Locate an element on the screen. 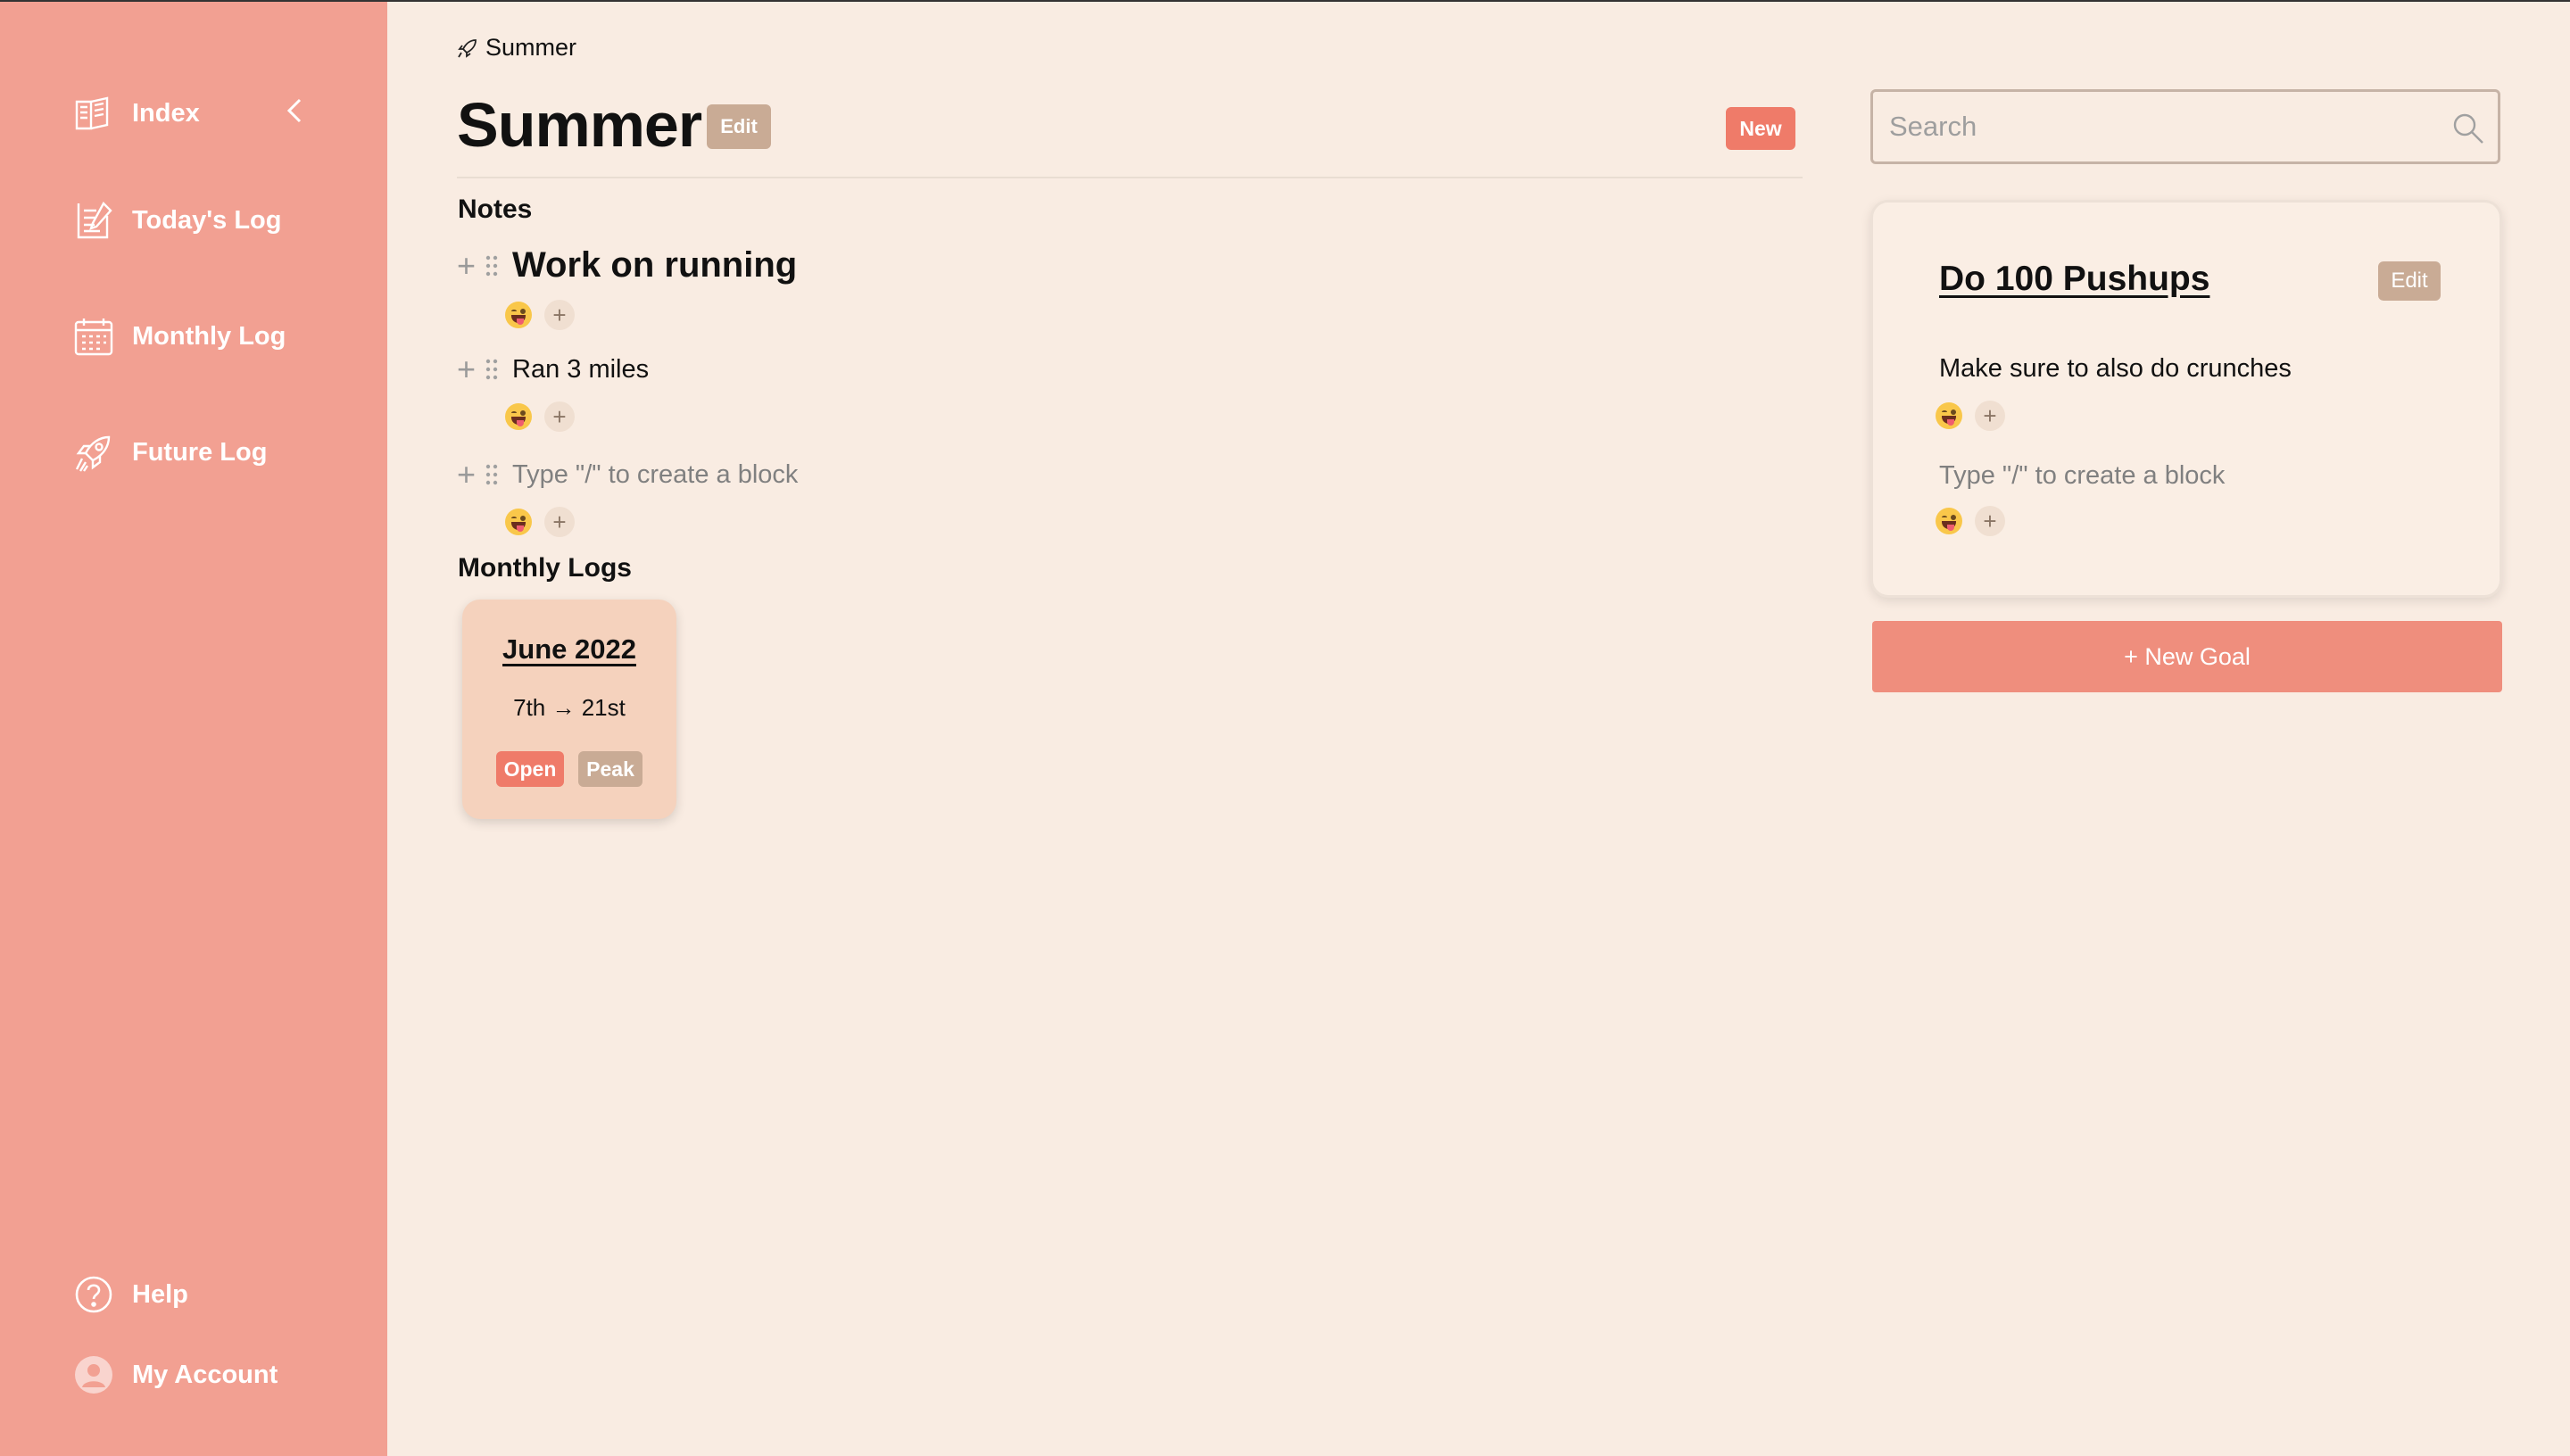  sidebar-item-label: Today's Log is located at coordinates (207, 220).